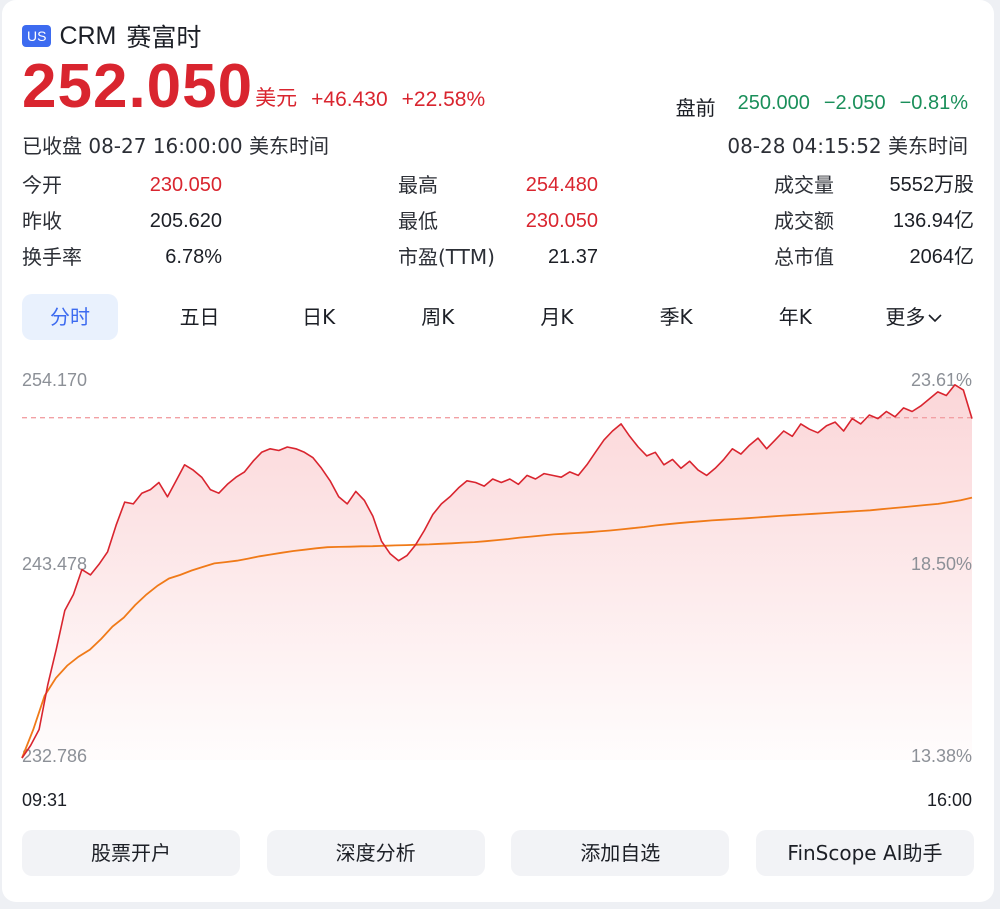 This screenshot has width=1000, height=909. I want to click on period-tabs: 分时 五日 日K 周K 月K 季K 年K 更多, so click(498, 317).